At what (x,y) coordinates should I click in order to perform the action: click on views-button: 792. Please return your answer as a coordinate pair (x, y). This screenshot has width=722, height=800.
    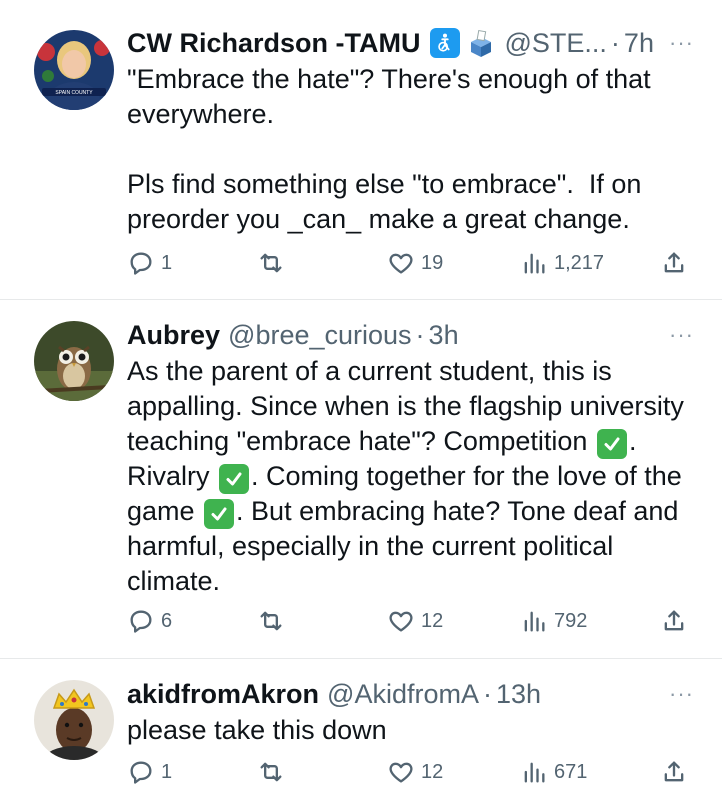
    Looking at the image, I should click on (553, 621).